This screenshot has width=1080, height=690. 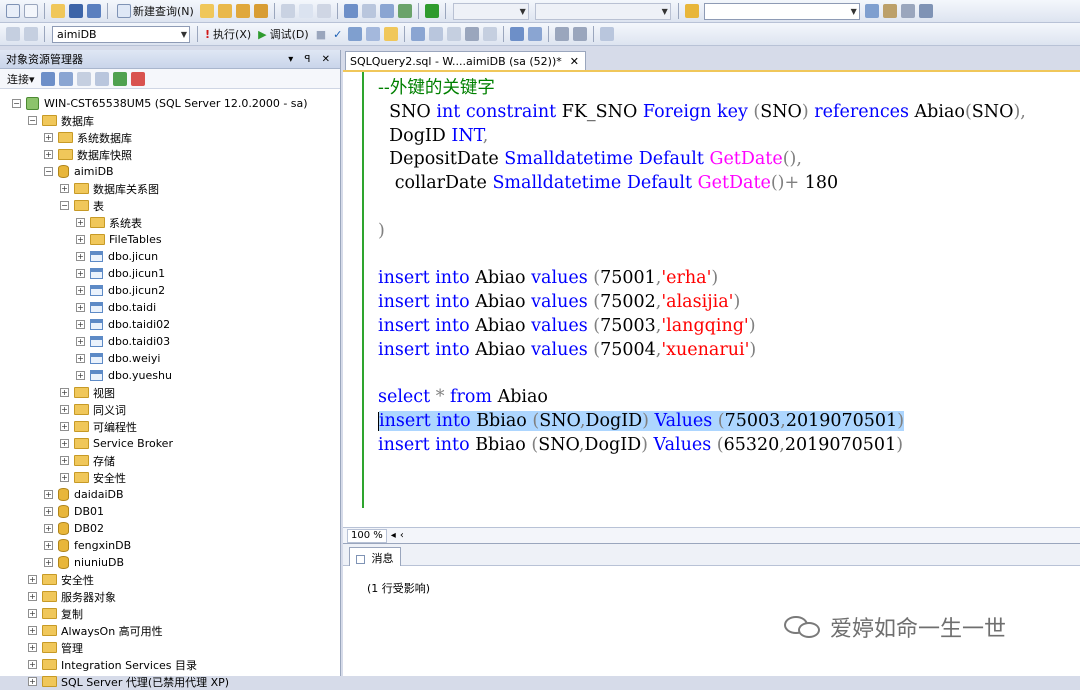 I want to click on activity-monitor-icon, so click(x=404, y=11).